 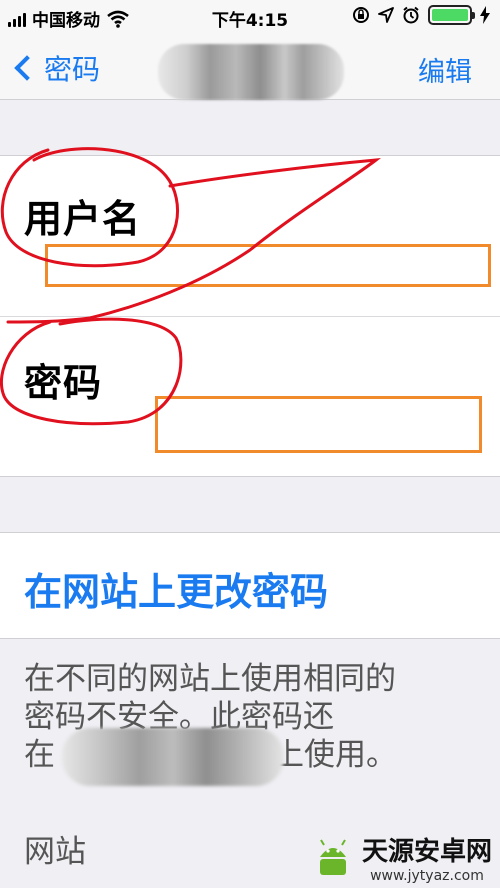 What do you see at coordinates (427, 876) in the screenshot?
I see `watermark-url: www.jytyaz.com` at bounding box center [427, 876].